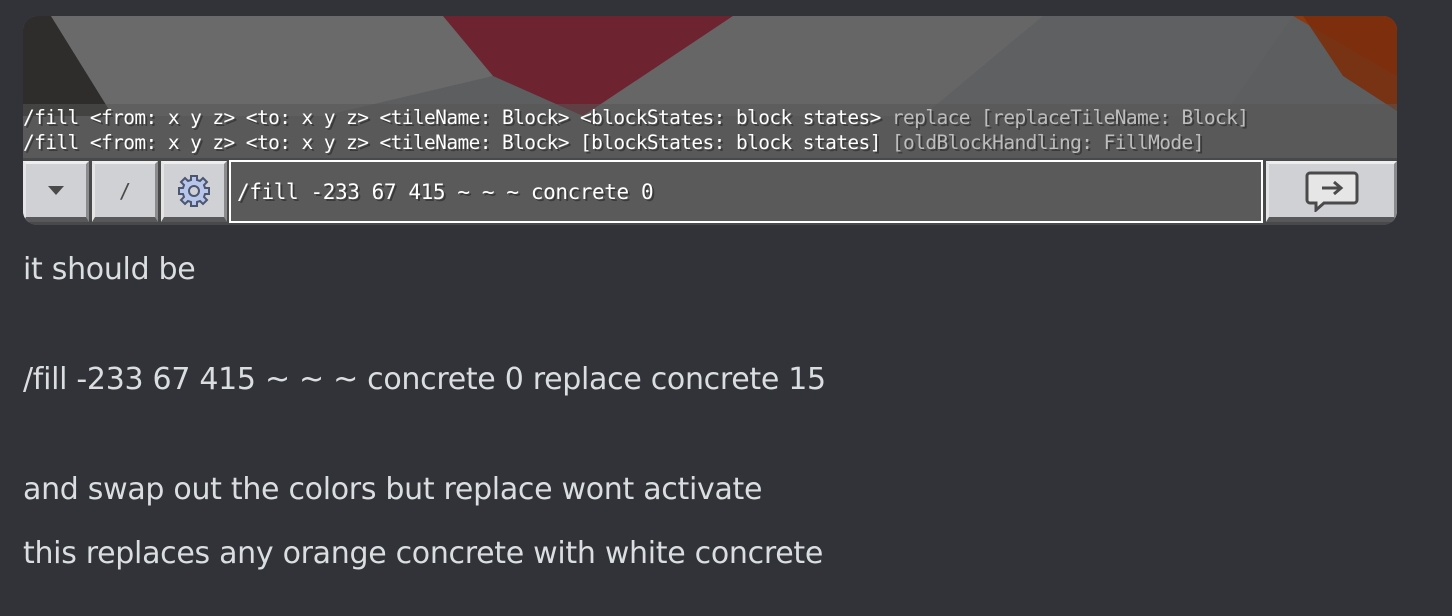 This screenshot has width=1452, height=616. I want to click on slash-button: /, so click(125, 191).